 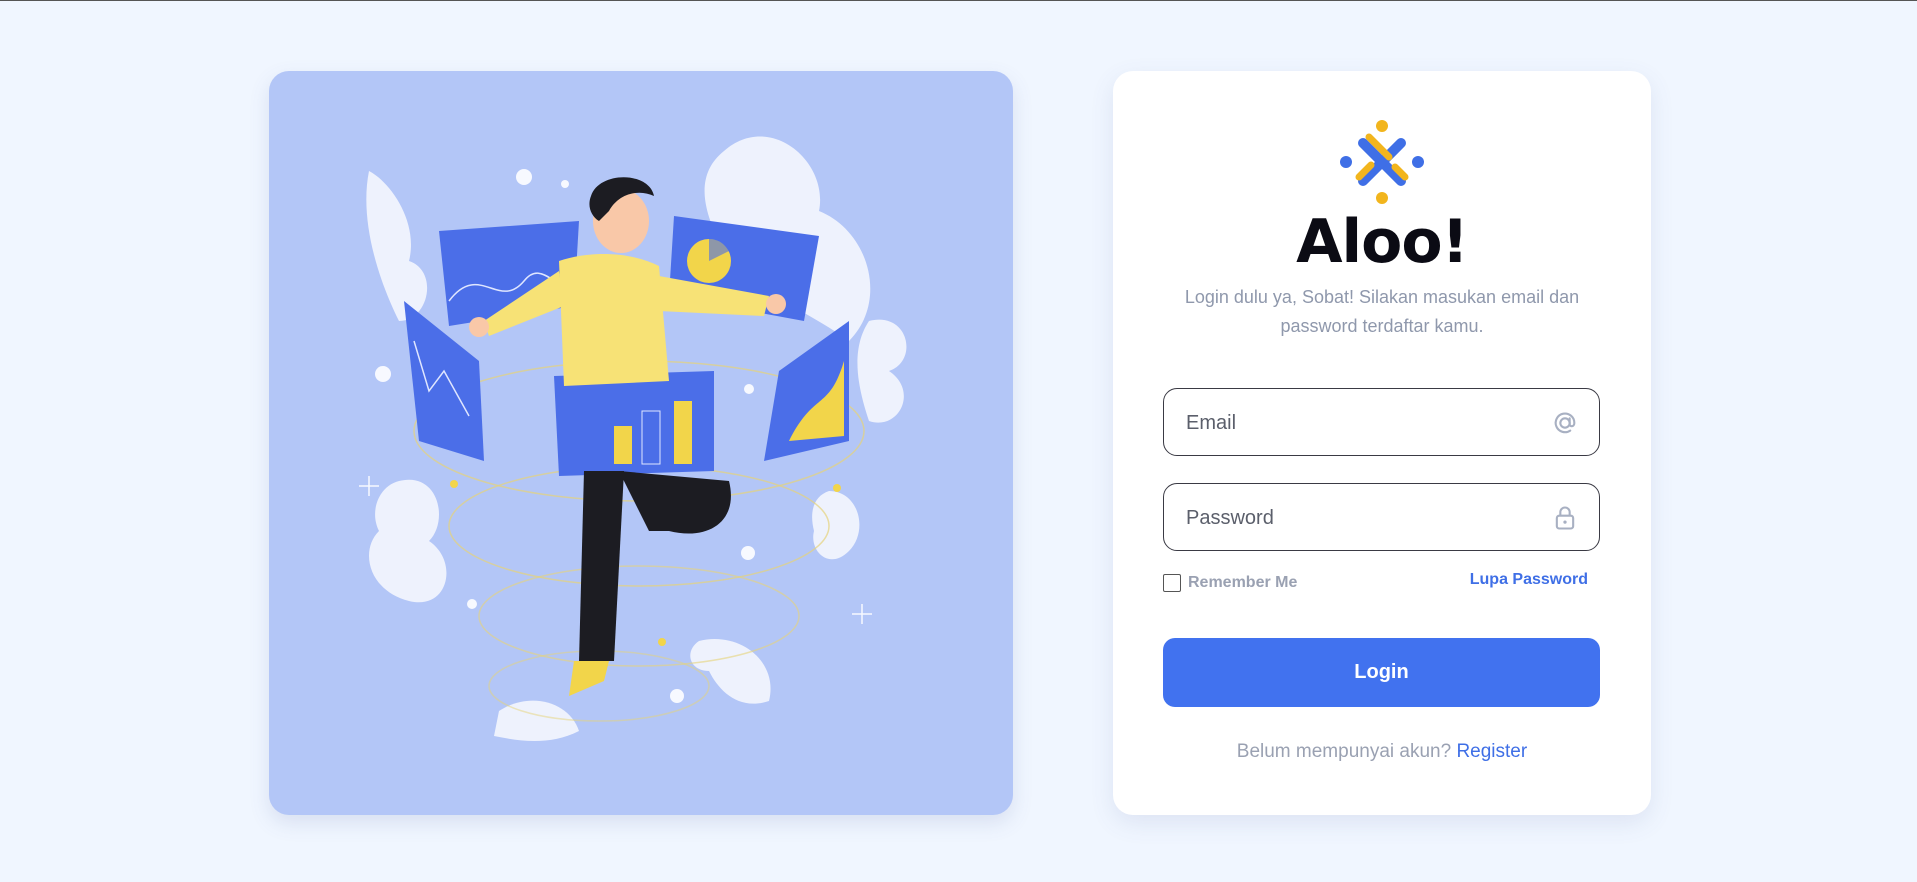 I want to click on password-input, so click(x=1356, y=518).